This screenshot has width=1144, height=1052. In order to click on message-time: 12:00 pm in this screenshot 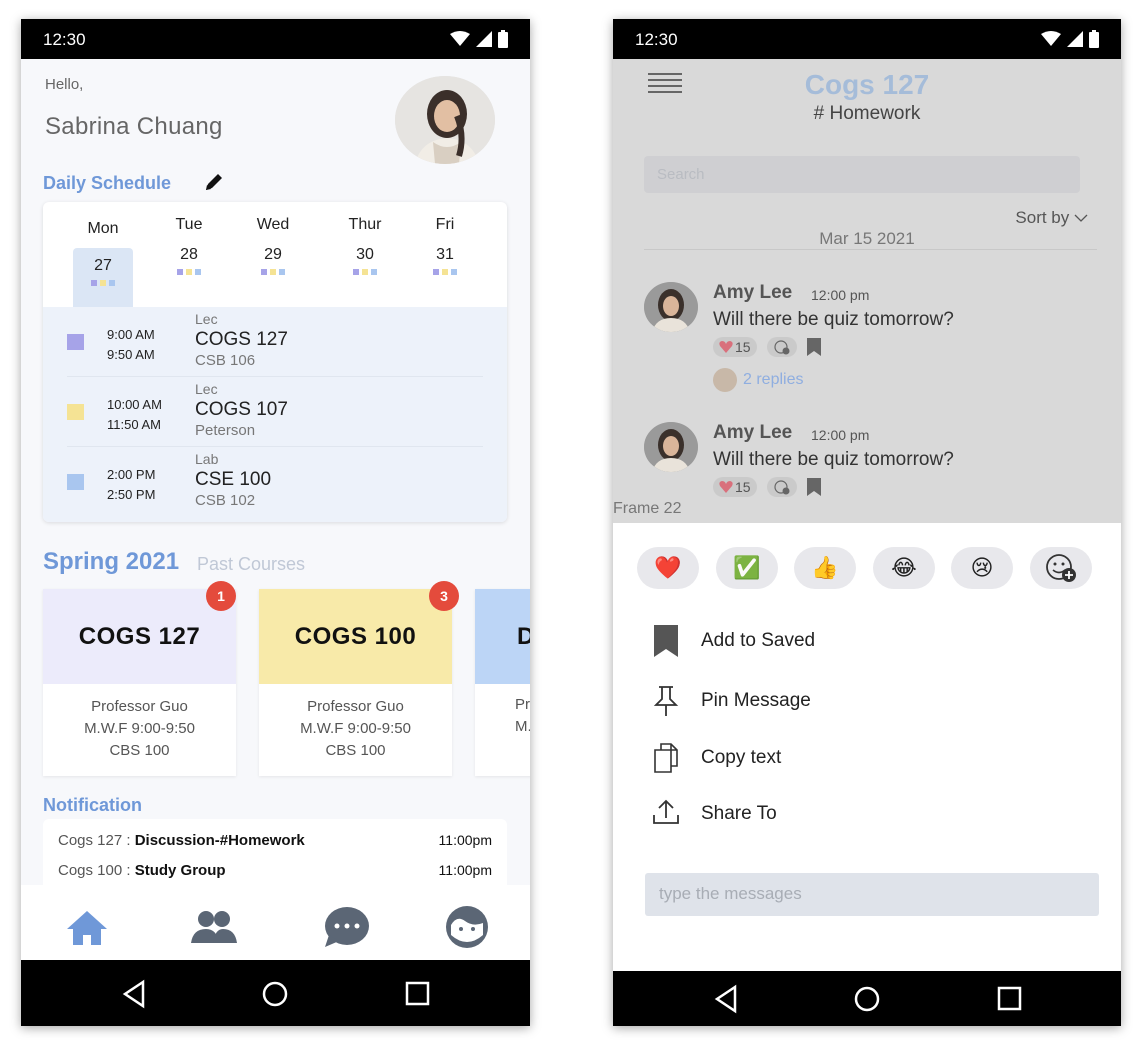, I will do `click(840, 295)`.